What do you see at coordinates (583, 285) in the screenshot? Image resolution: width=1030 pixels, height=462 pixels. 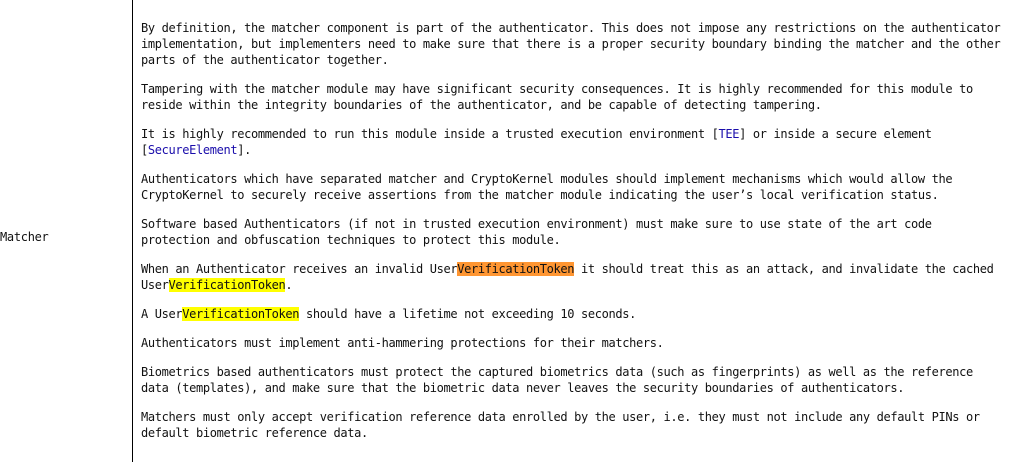 I see `text-line: UserVerificationToken.` at bounding box center [583, 285].